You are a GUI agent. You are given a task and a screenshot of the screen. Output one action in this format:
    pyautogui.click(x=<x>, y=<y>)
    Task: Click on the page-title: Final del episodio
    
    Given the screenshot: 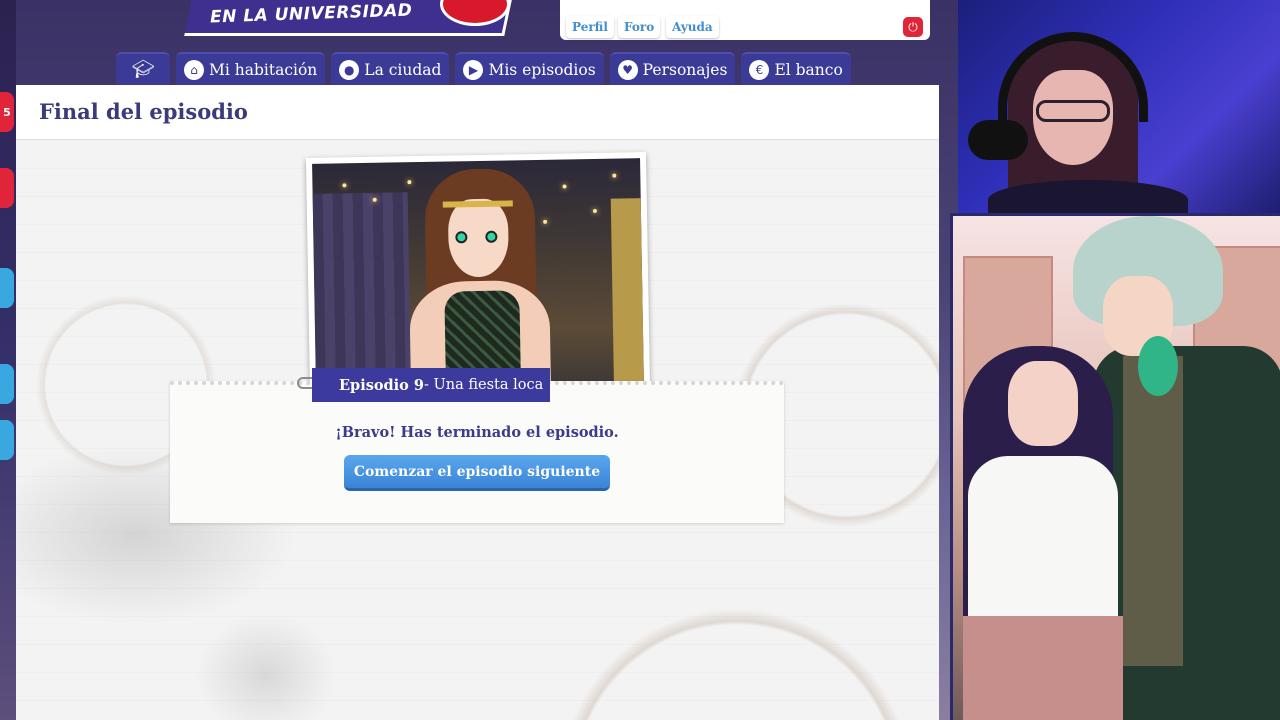 What is the action you would take?
    pyautogui.click(x=143, y=111)
    